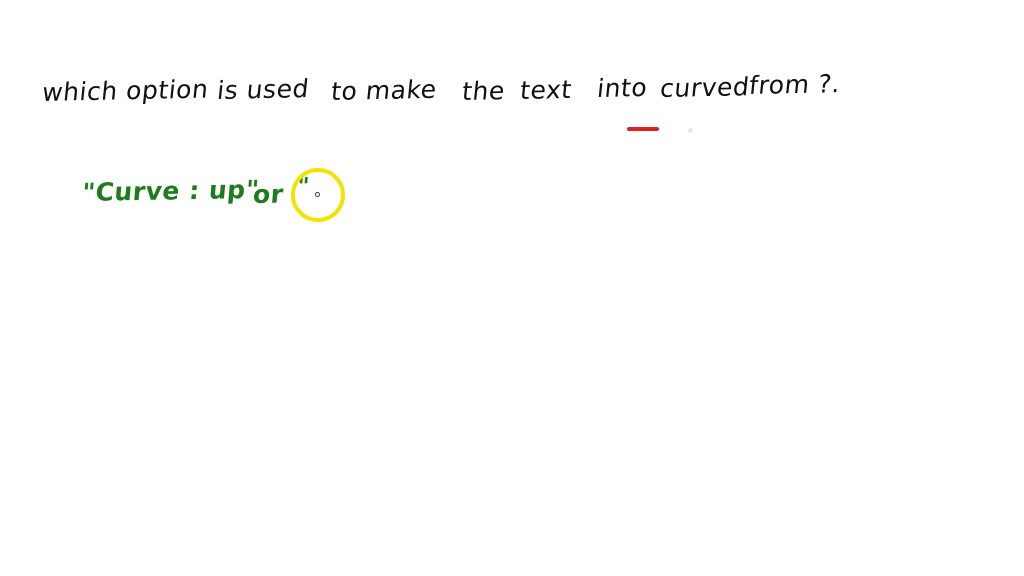 The image size is (1024, 576). I want to click on handwritten-word-text: text, so click(546, 89).